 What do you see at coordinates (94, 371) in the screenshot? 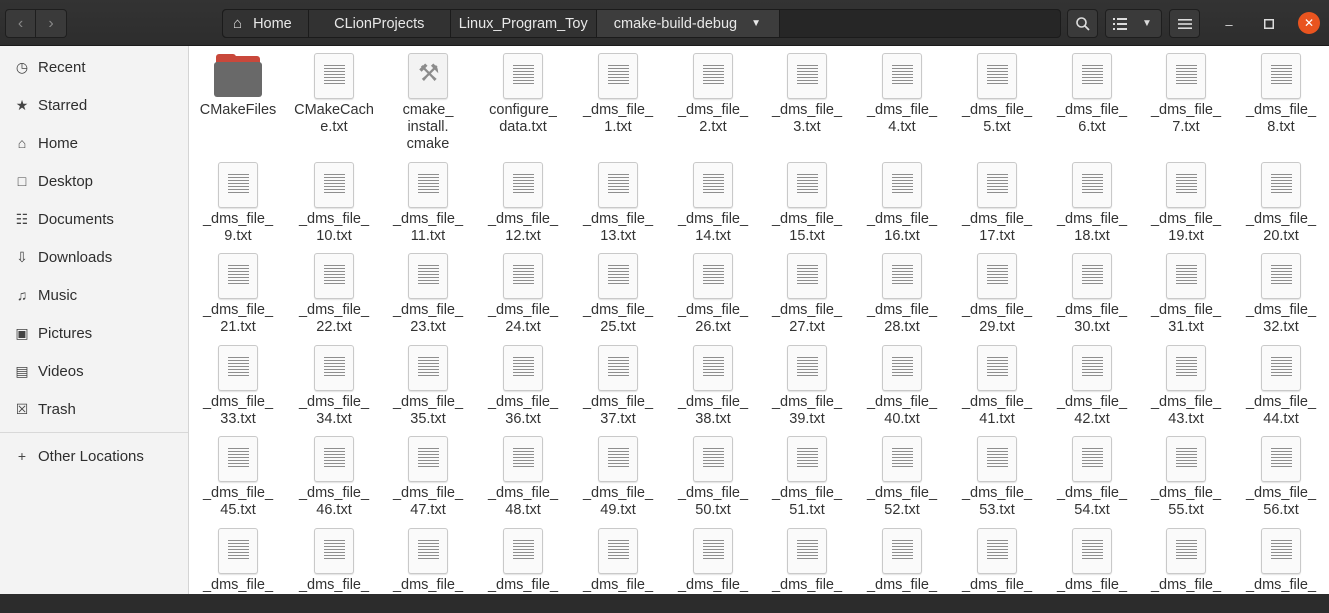
I see `sidebar-item-videos: ▤ Videos` at bounding box center [94, 371].